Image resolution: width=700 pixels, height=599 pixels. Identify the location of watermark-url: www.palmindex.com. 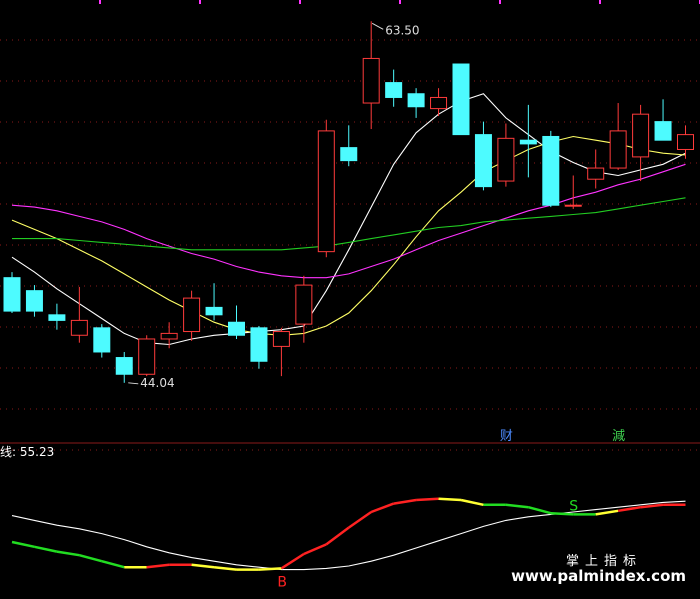
(598, 576).